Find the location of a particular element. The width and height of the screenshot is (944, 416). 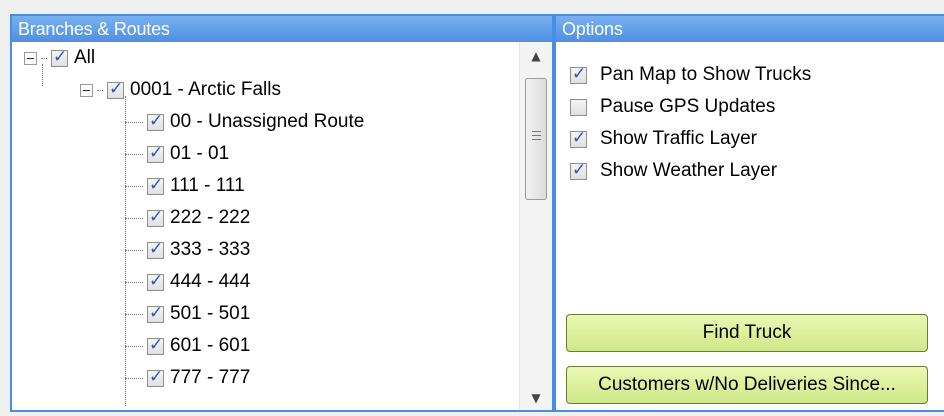

scroll-up-icon: ▲ is located at coordinates (536, 56).